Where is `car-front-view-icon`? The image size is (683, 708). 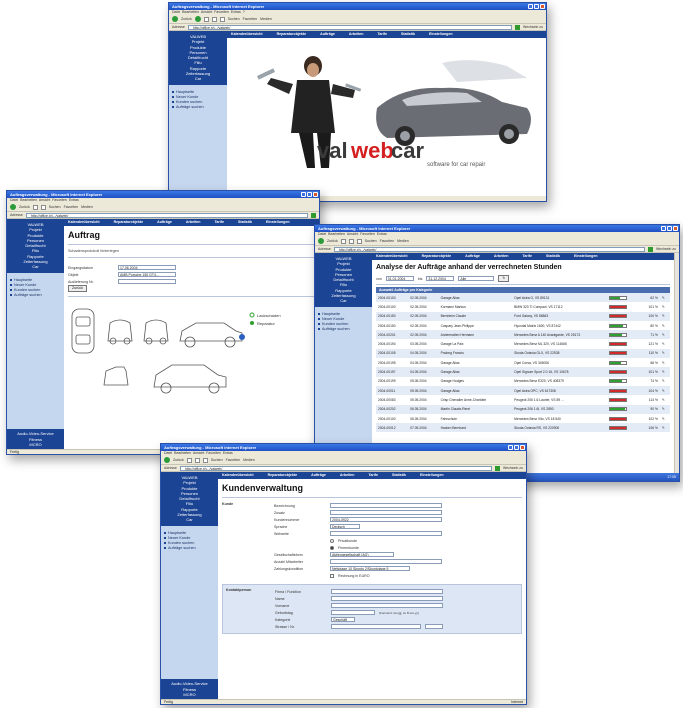
car-front-view-icon is located at coordinates (120, 330).